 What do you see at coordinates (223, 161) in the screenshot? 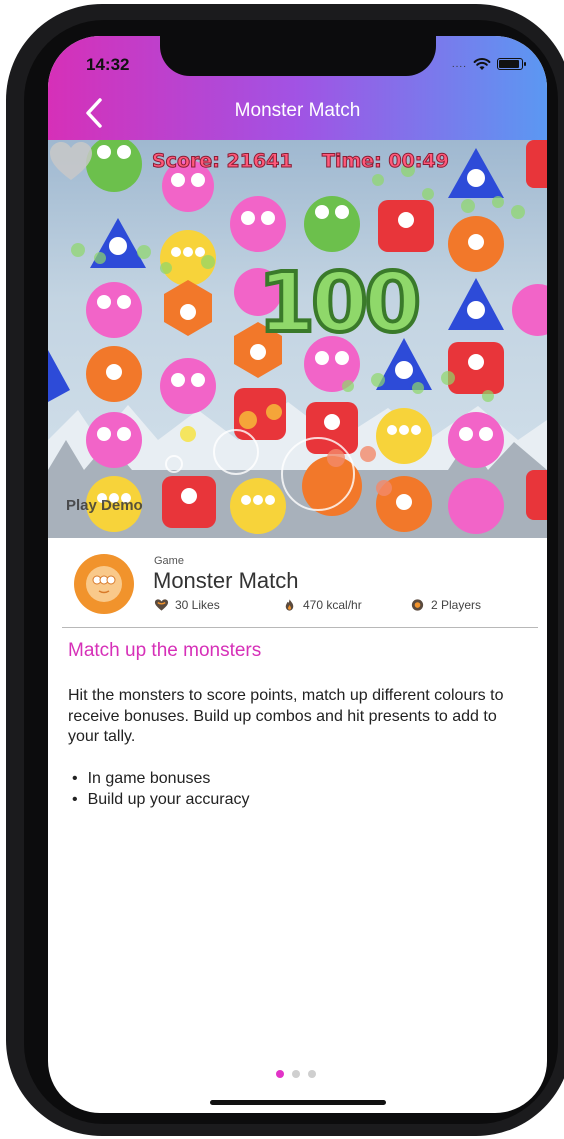
I see `score-label: Score: 21641` at bounding box center [223, 161].